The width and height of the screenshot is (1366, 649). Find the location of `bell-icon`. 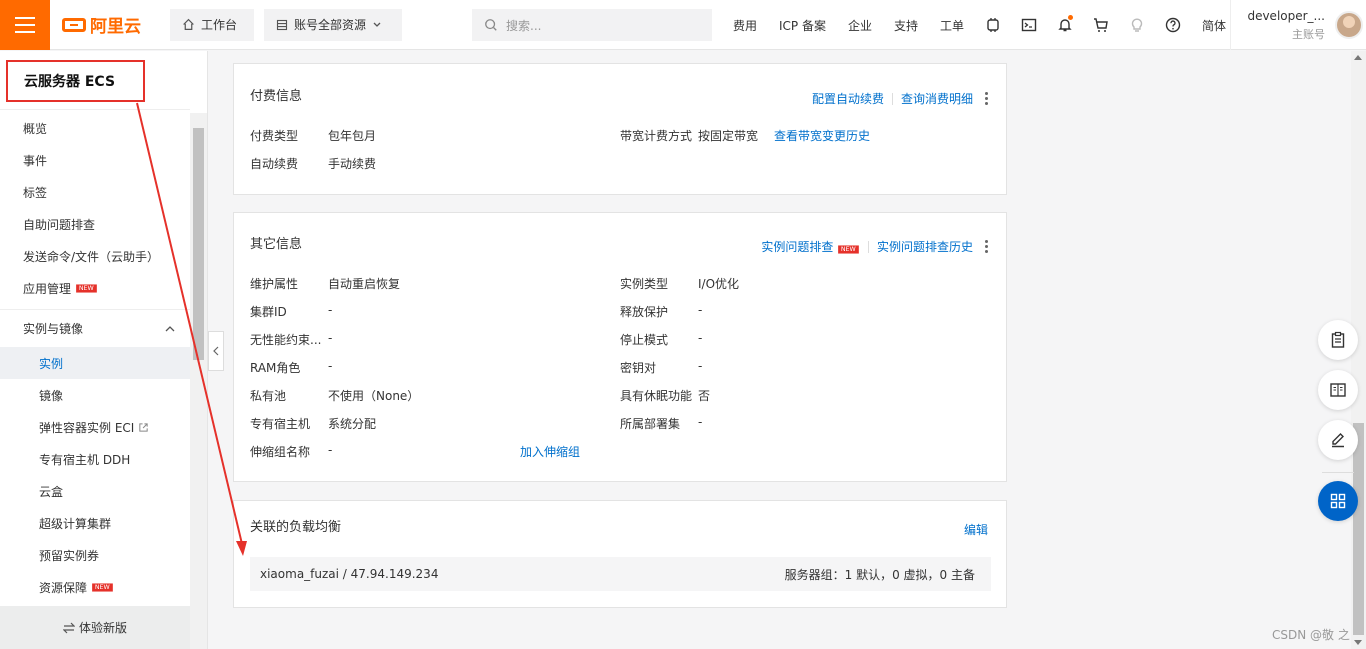

bell-icon is located at coordinates (1065, 24).